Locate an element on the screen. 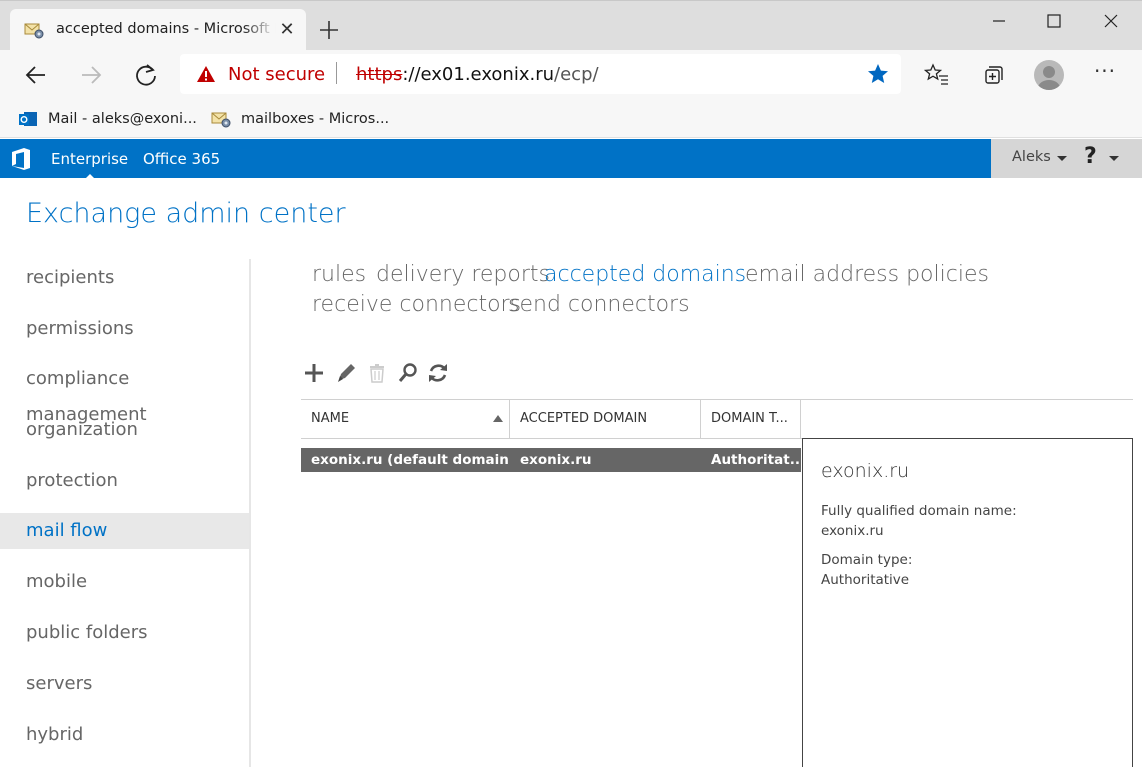 The image size is (1142, 767). left-nav-mail-flow: mail flow is located at coordinates (125, 531).